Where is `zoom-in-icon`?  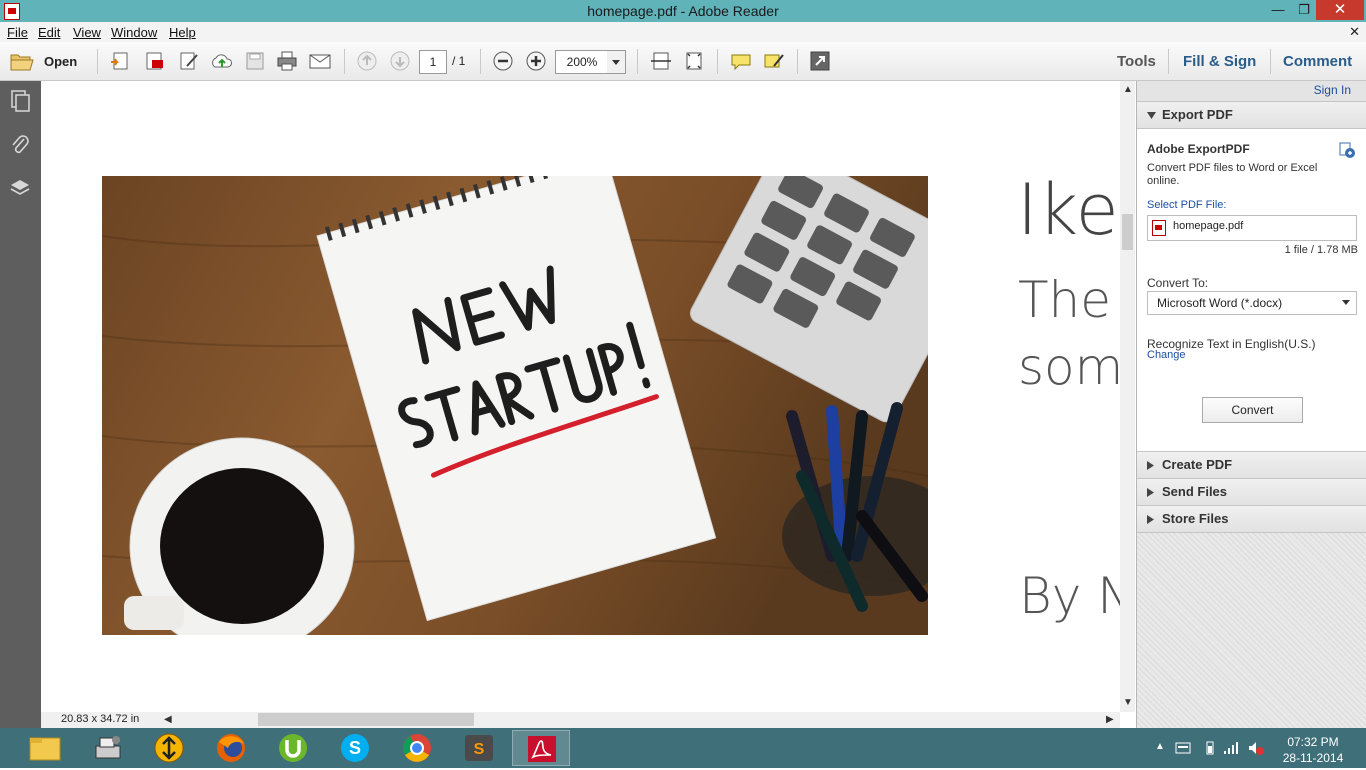 zoom-in-icon is located at coordinates (536, 61).